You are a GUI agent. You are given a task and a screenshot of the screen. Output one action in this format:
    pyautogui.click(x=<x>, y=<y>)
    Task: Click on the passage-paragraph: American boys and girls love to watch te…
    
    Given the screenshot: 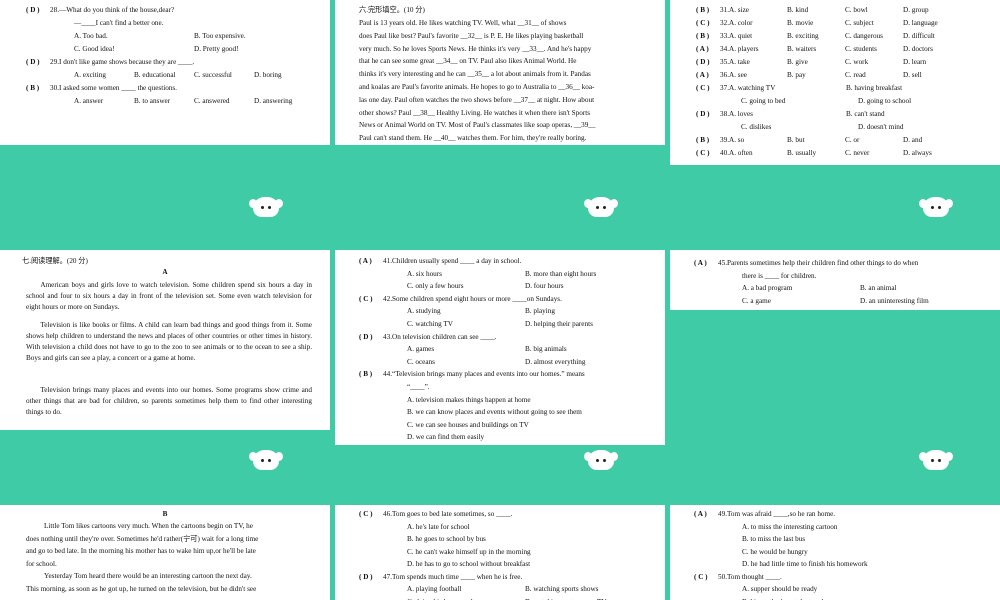 What is the action you would take?
    pyautogui.click(x=169, y=296)
    